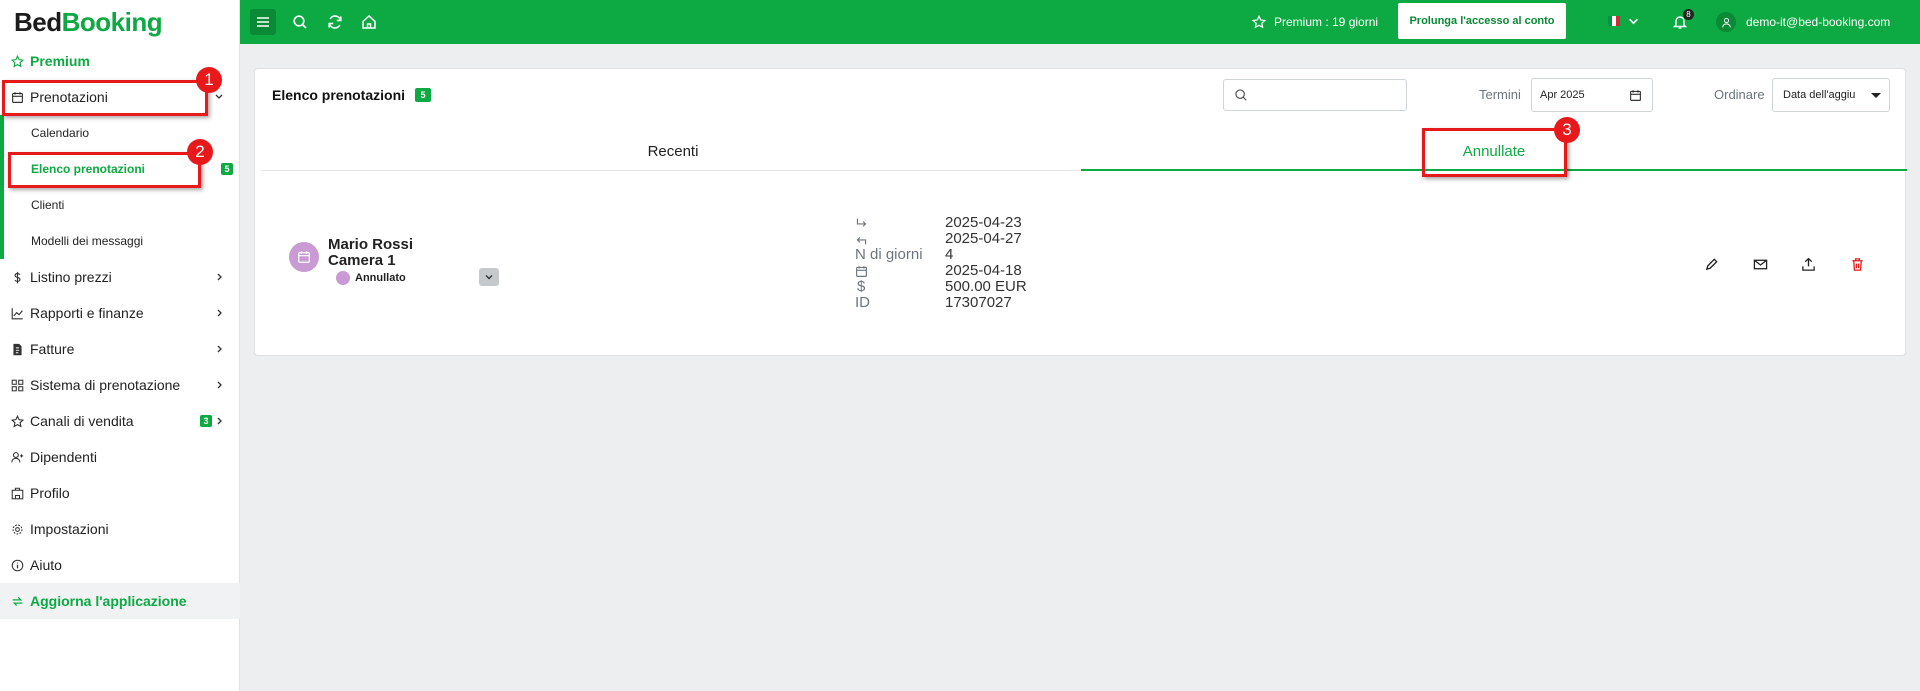 The width and height of the screenshot is (1920, 691). I want to click on tab-recent-label: Recenti, so click(673, 151).